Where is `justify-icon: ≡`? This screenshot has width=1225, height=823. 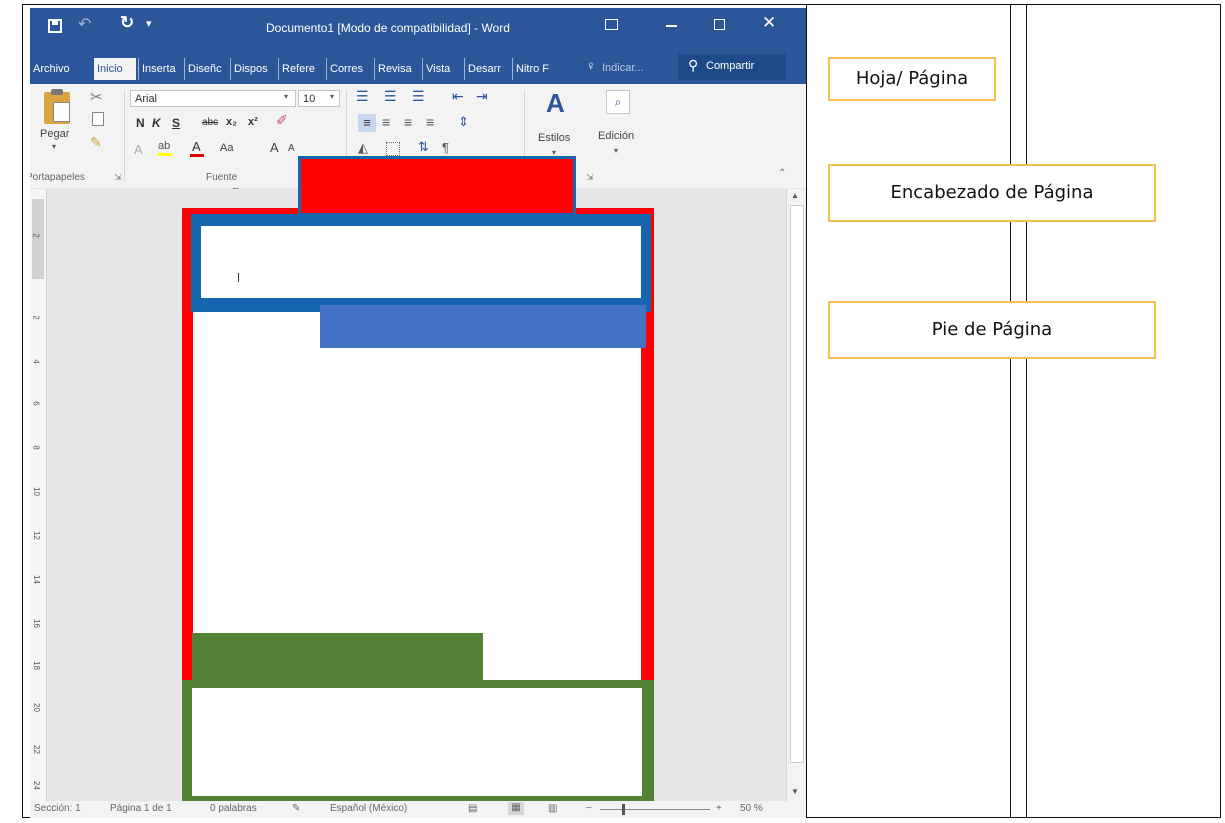 justify-icon: ≡ is located at coordinates (430, 122).